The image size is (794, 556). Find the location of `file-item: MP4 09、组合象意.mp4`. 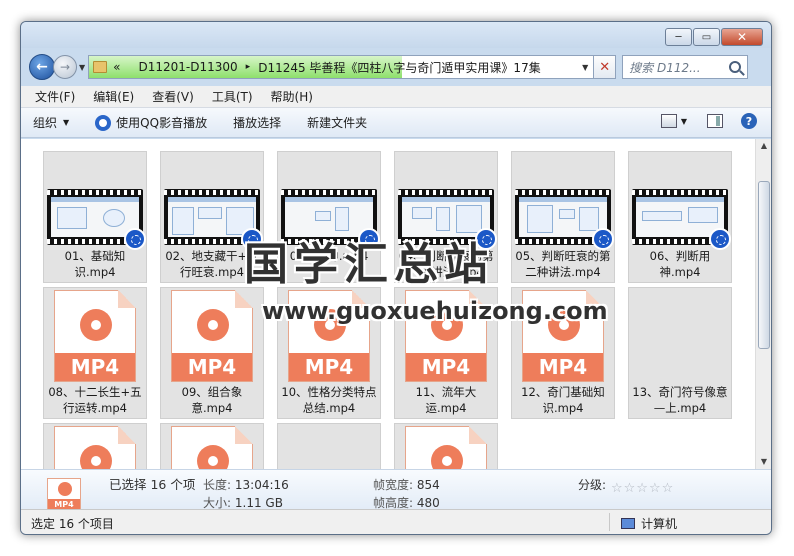

file-item: MP4 09、组合象意.mp4 is located at coordinates (212, 353).